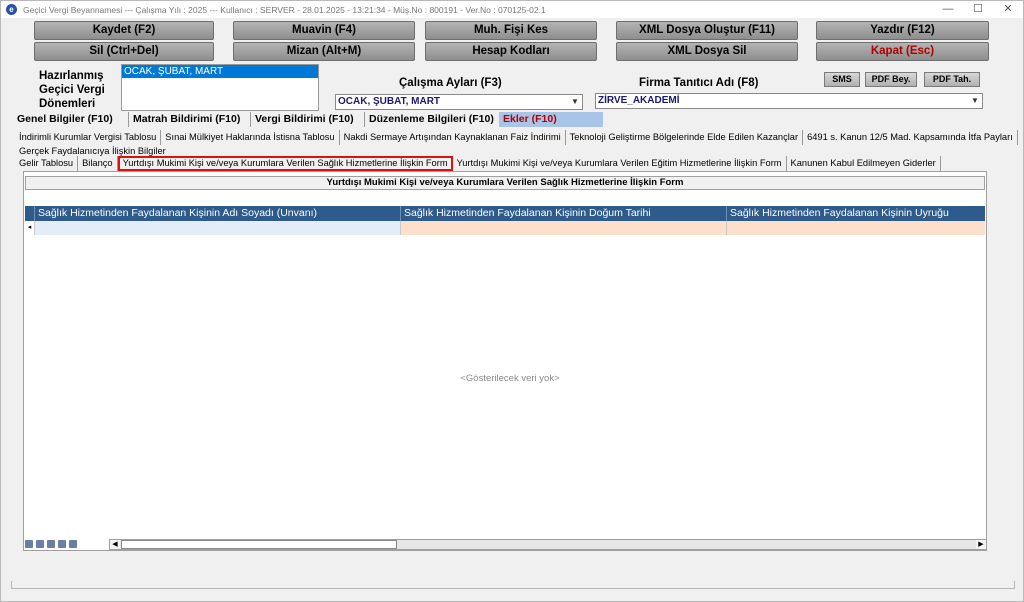  Describe the element at coordinates (548, 544) in the screenshot. I see `horizontal-scrollbar: ◀ ▶` at that location.